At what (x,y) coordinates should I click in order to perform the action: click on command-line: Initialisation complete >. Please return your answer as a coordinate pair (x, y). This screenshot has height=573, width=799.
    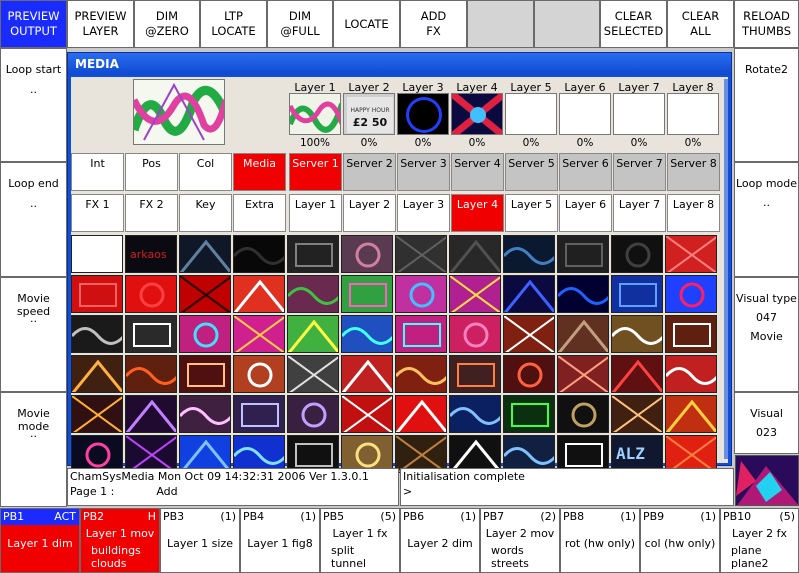
    Looking at the image, I should click on (567, 487).